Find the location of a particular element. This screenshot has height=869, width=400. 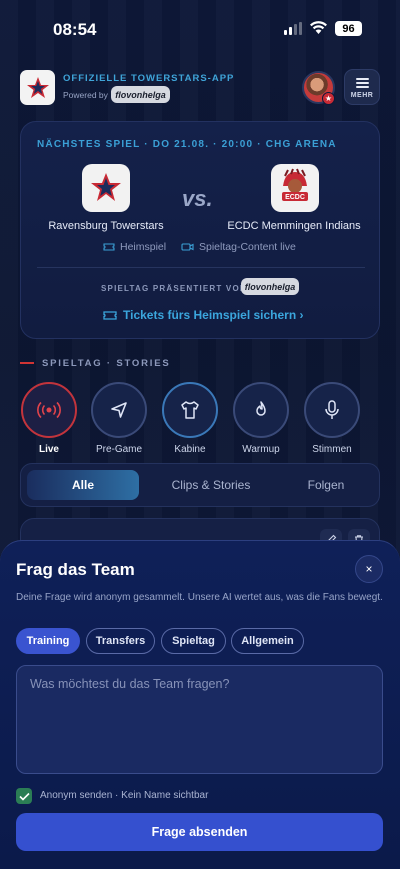

home-team-name: Ravensburg Towerstars is located at coordinates (106, 226).